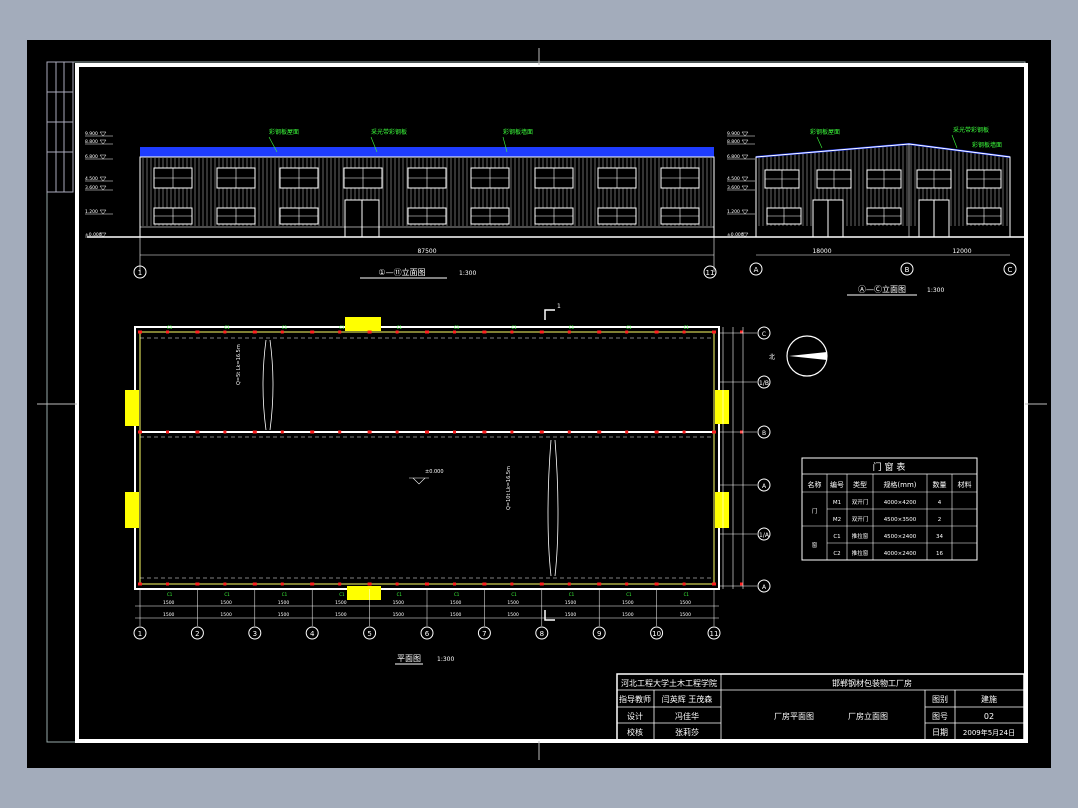 The height and width of the screenshot is (808, 1078). Describe the element at coordinates (989, 699) in the screenshot. I see `title-category: 建施` at that location.